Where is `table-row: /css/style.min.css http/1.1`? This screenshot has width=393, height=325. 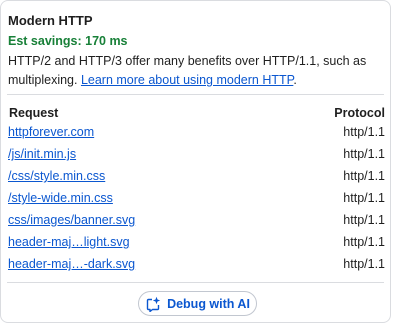 table-row: /css/style.min.css http/1.1 is located at coordinates (196, 180).